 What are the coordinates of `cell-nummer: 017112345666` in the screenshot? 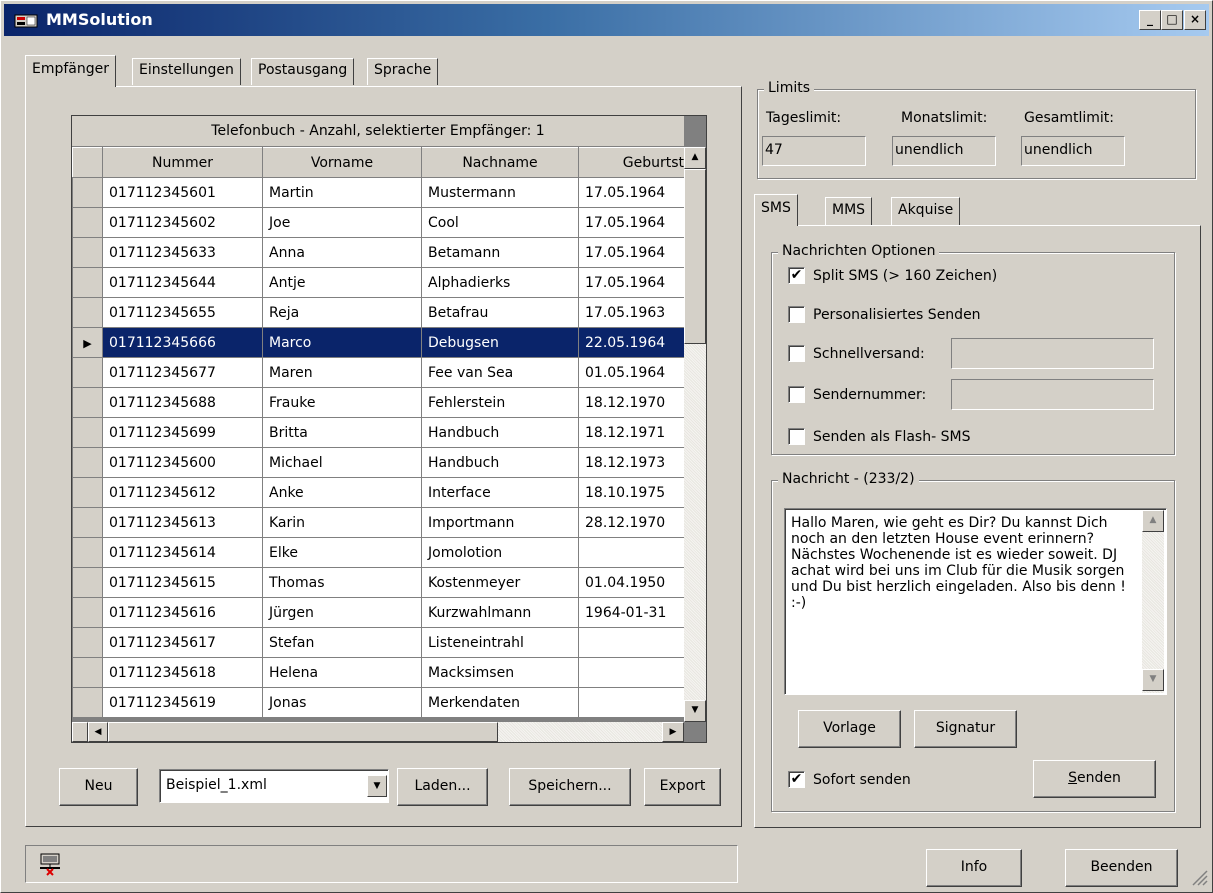 It's located at (182, 342).